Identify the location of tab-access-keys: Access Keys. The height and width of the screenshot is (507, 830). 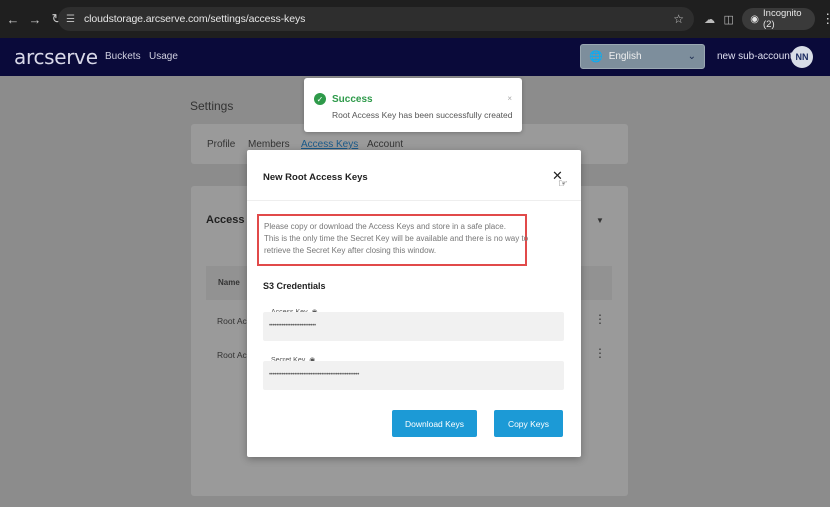
(329, 144).